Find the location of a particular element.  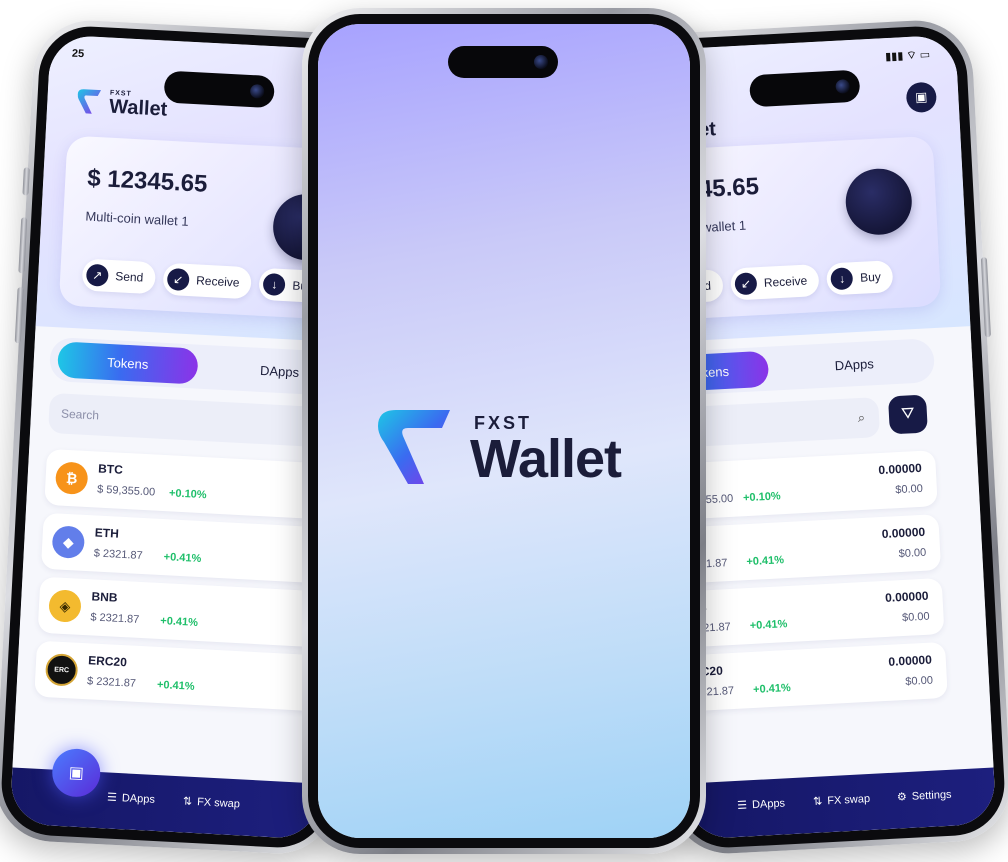

send-label: Send is located at coordinates (129, 277).